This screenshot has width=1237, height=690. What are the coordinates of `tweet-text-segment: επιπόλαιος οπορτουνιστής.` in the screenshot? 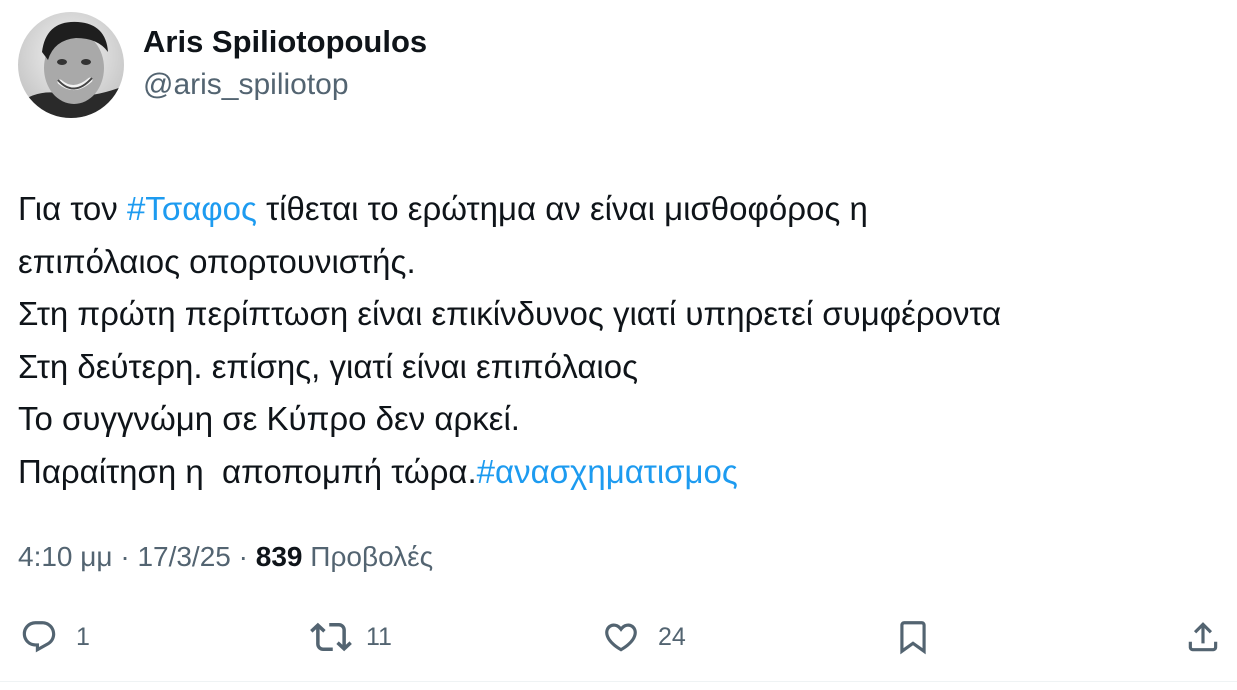 It's located at (217, 261).